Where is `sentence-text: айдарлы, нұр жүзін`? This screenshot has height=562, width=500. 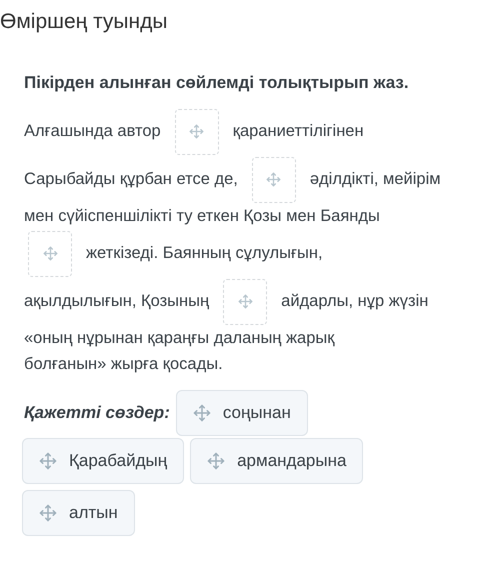 sentence-text: айдарлы, нұр жүзін is located at coordinates (354, 301).